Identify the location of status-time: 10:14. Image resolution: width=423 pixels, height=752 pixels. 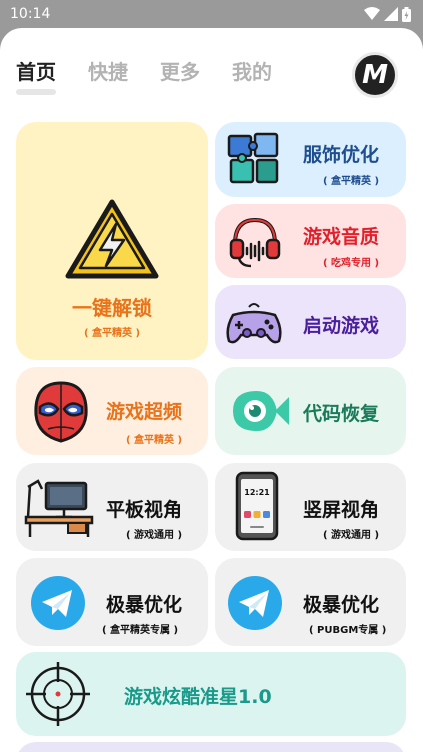
(30, 14).